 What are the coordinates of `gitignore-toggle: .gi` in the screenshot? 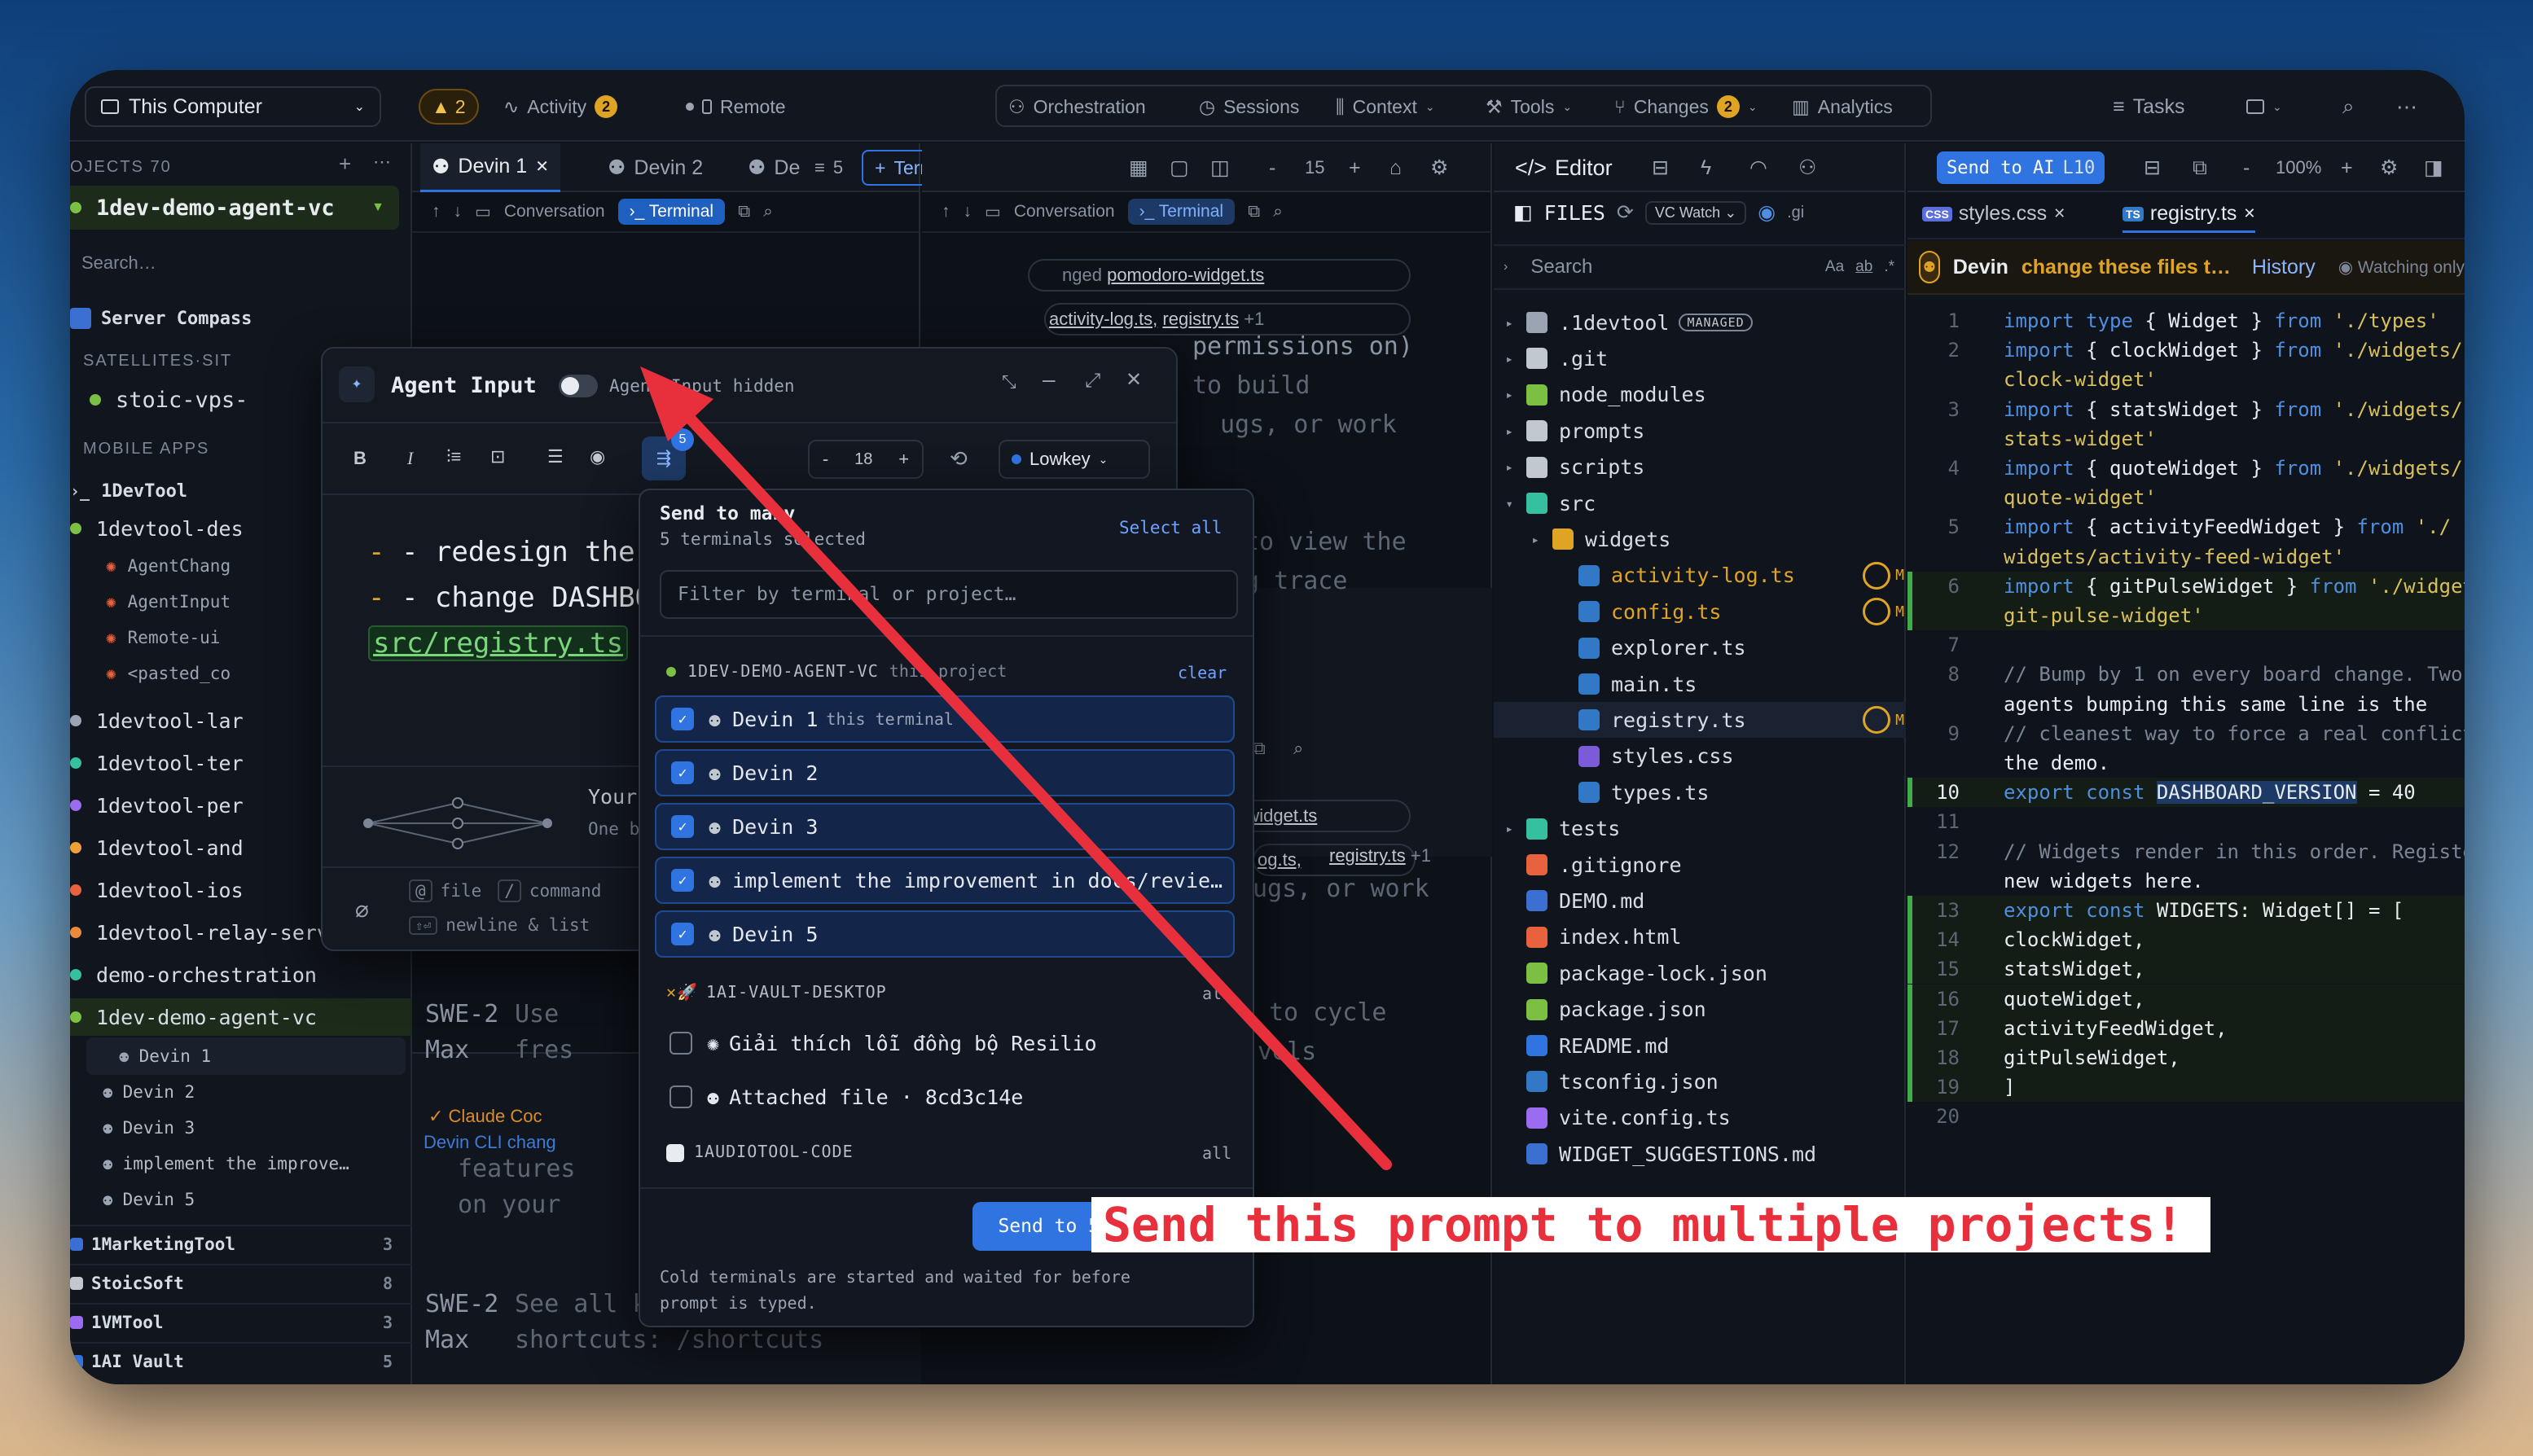 It's located at (1795, 213).